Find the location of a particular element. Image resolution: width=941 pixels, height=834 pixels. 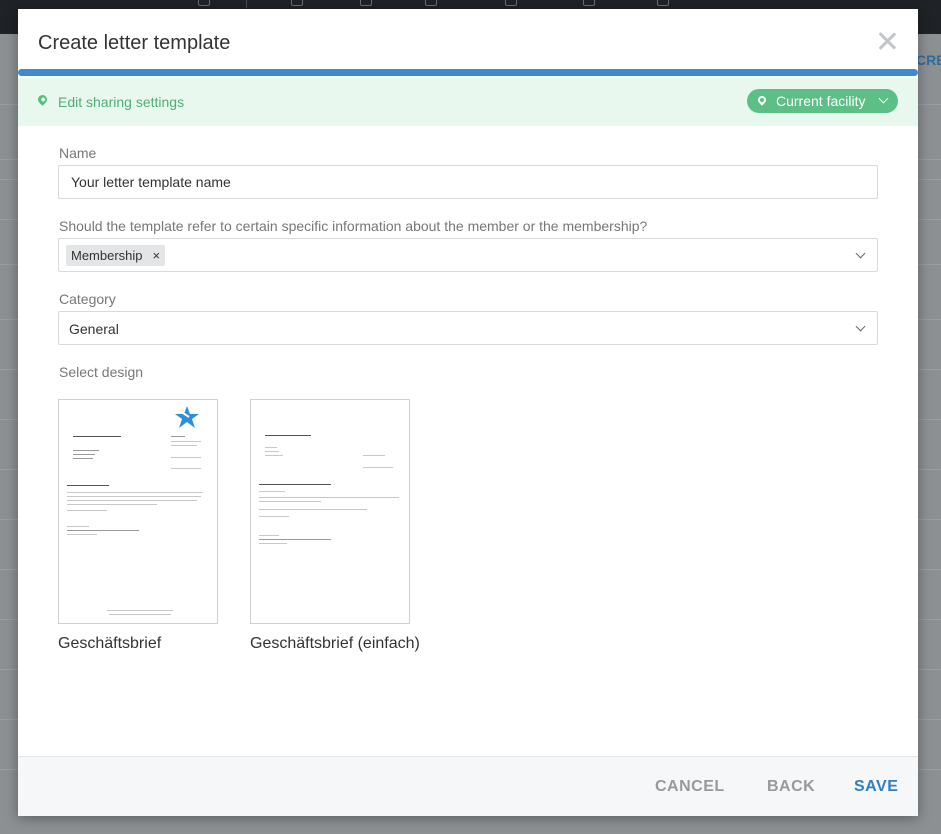

edit-sharing-settings-link: Edit sharing settings is located at coordinates (121, 102).